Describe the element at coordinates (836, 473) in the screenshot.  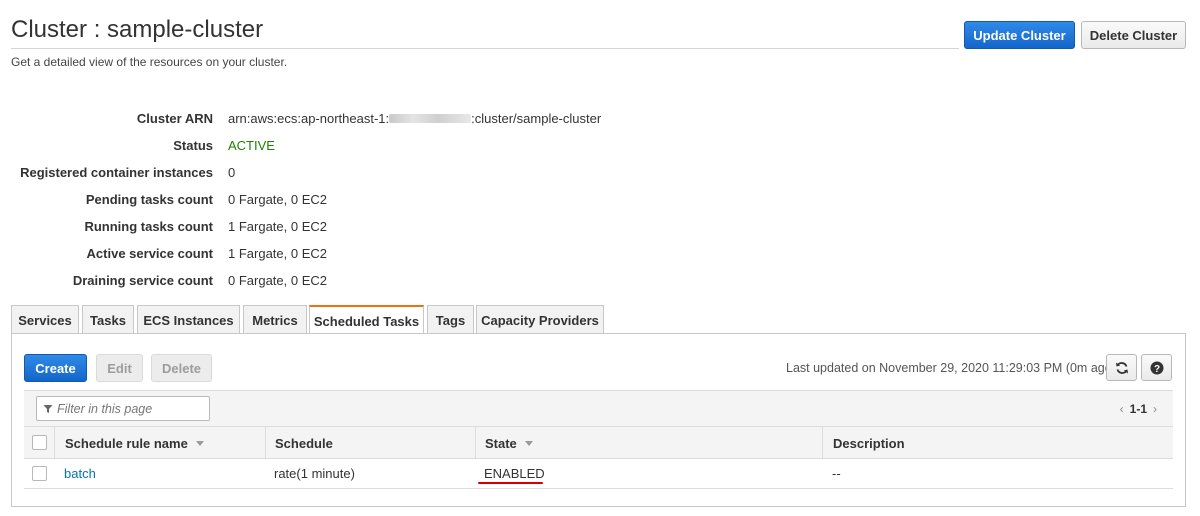
I see `description-cell: --` at that location.